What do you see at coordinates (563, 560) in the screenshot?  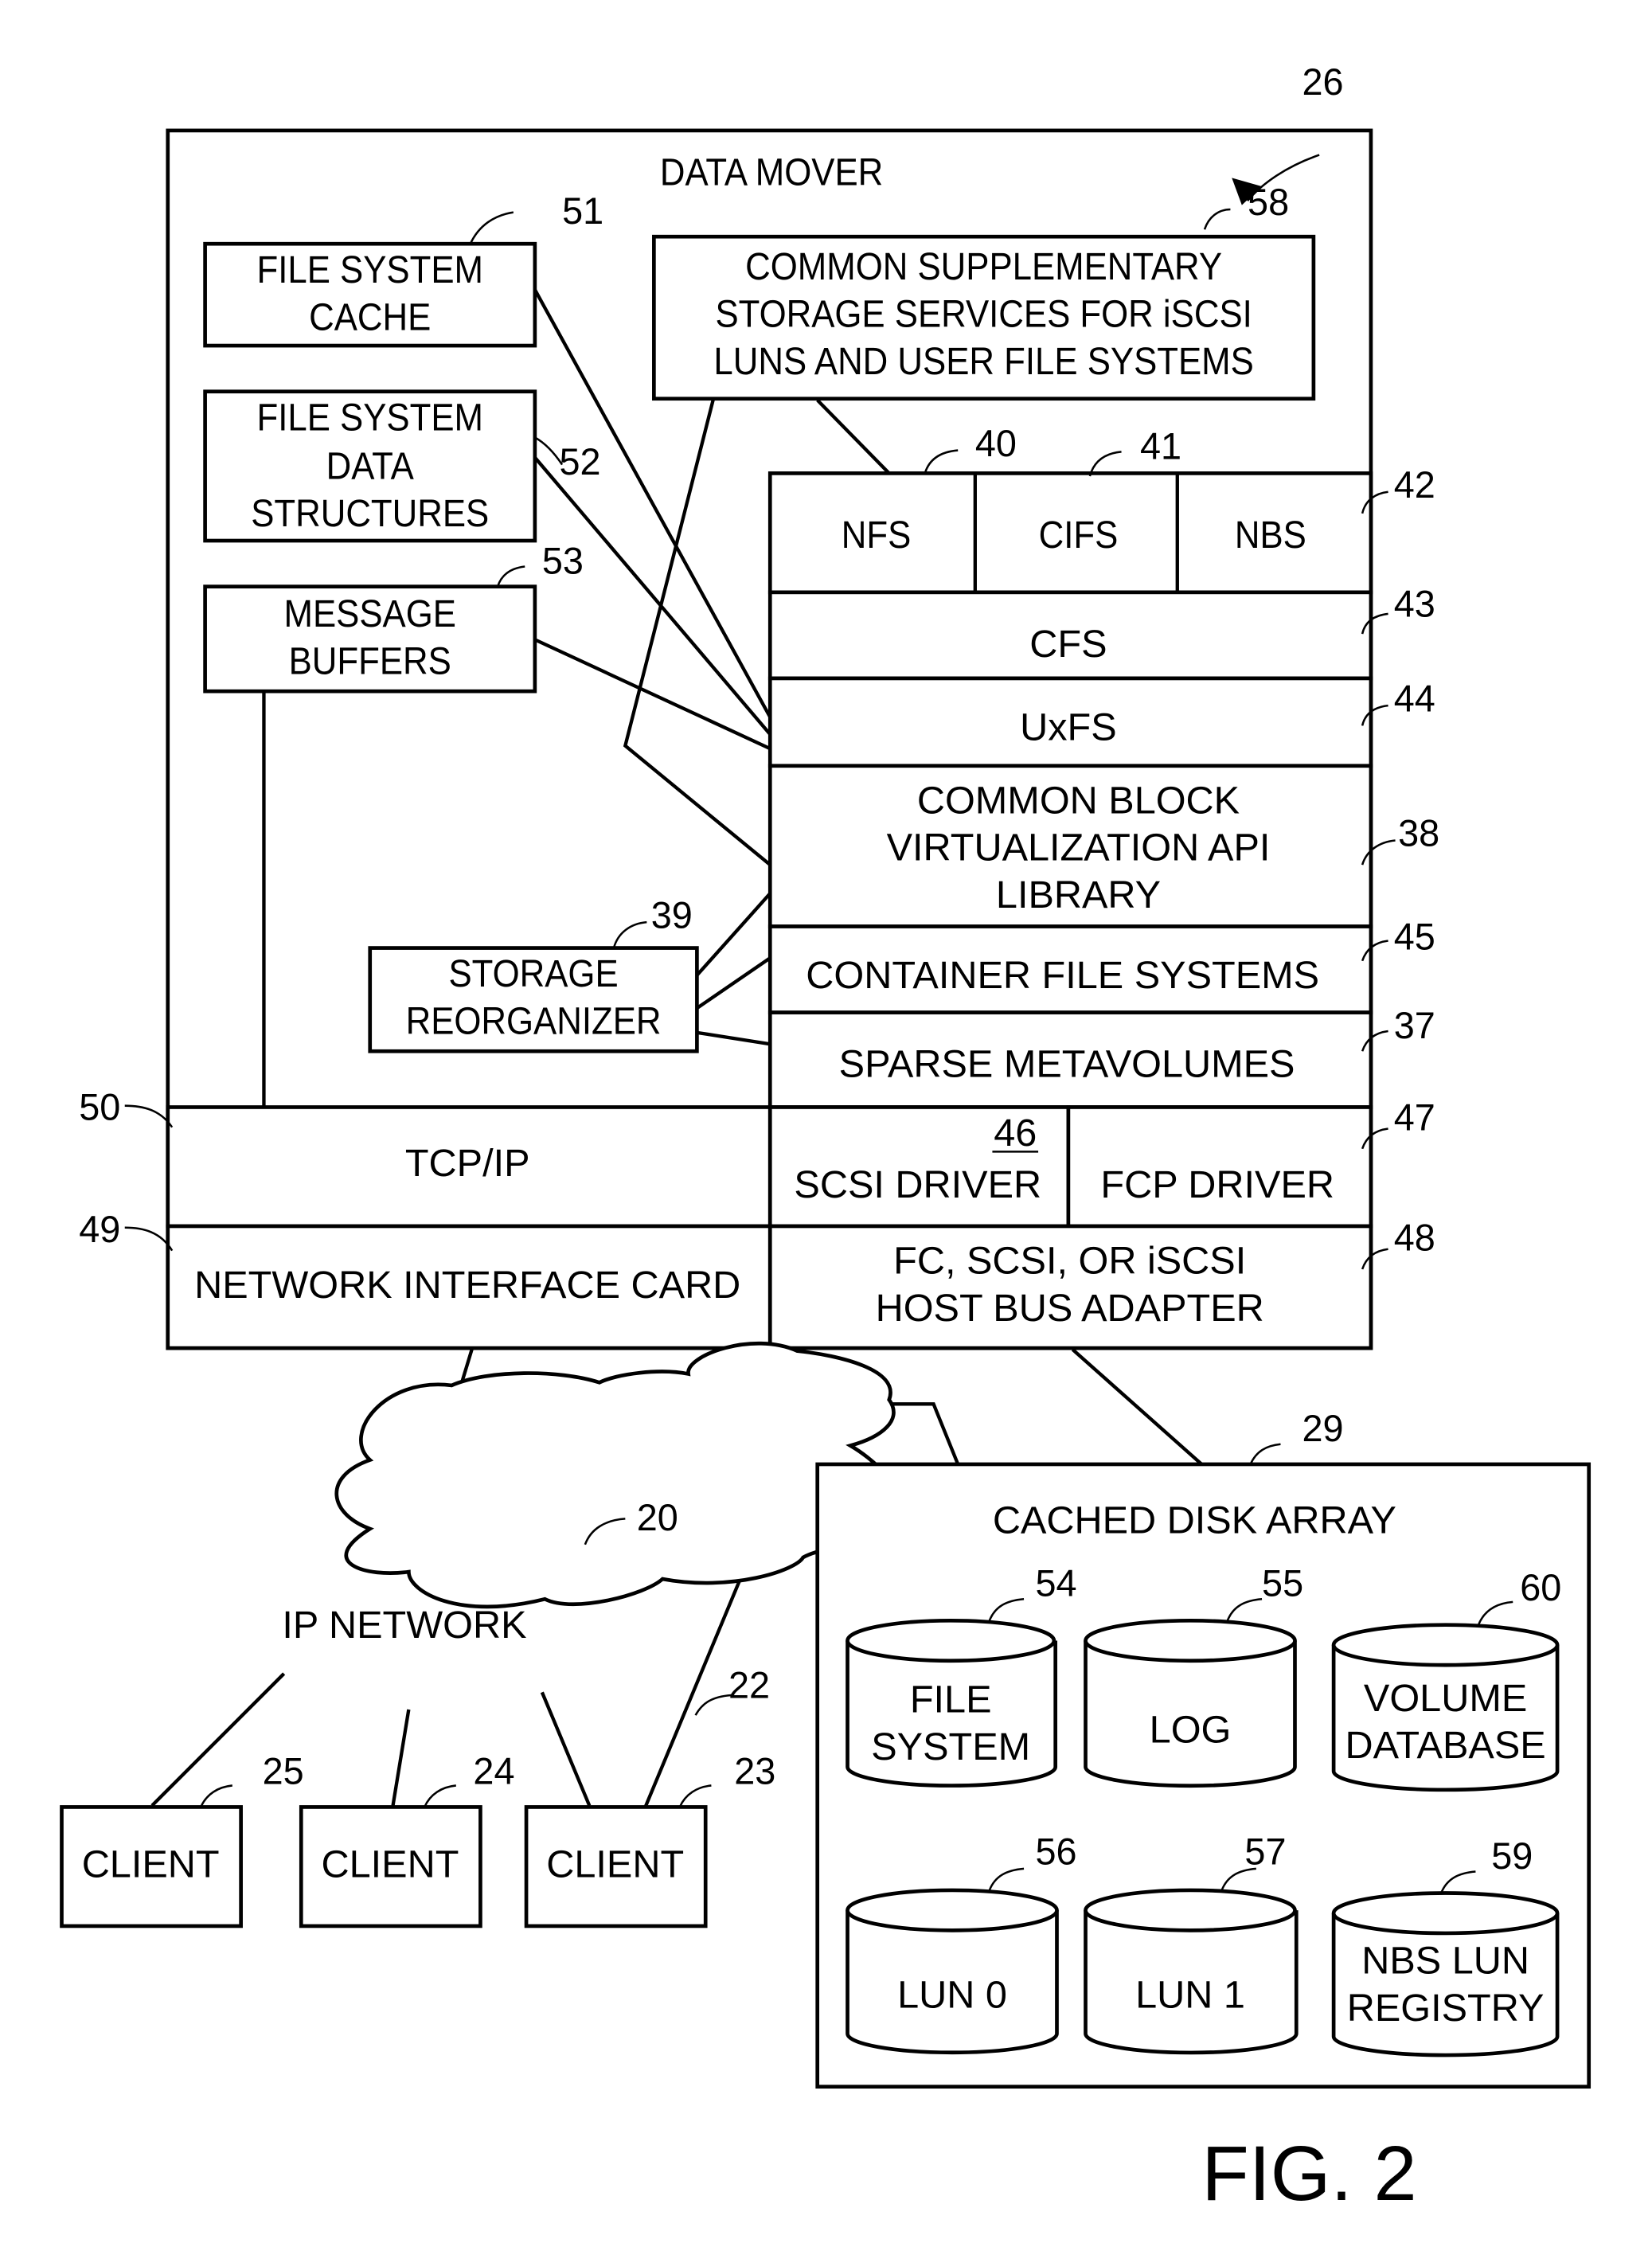 I see `ref-53: 53` at bounding box center [563, 560].